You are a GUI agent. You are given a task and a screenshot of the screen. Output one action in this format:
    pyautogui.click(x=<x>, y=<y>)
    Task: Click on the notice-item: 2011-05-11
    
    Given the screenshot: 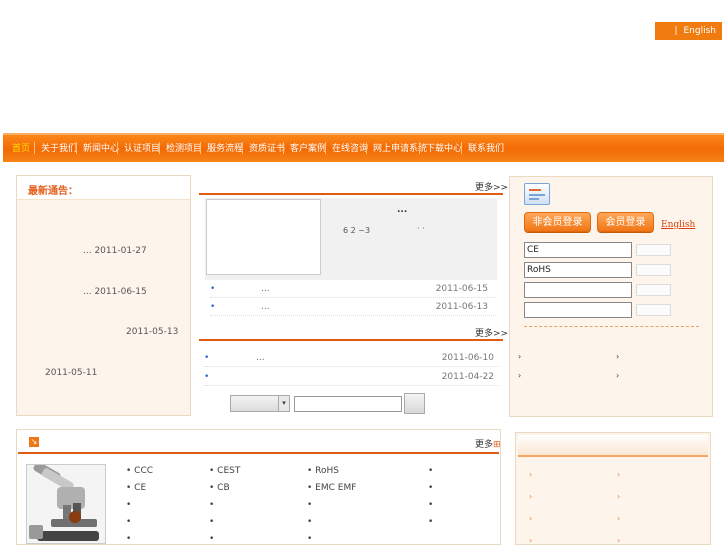 What is the action you would take?
    pyautogui.click(x=71, y=373)
    